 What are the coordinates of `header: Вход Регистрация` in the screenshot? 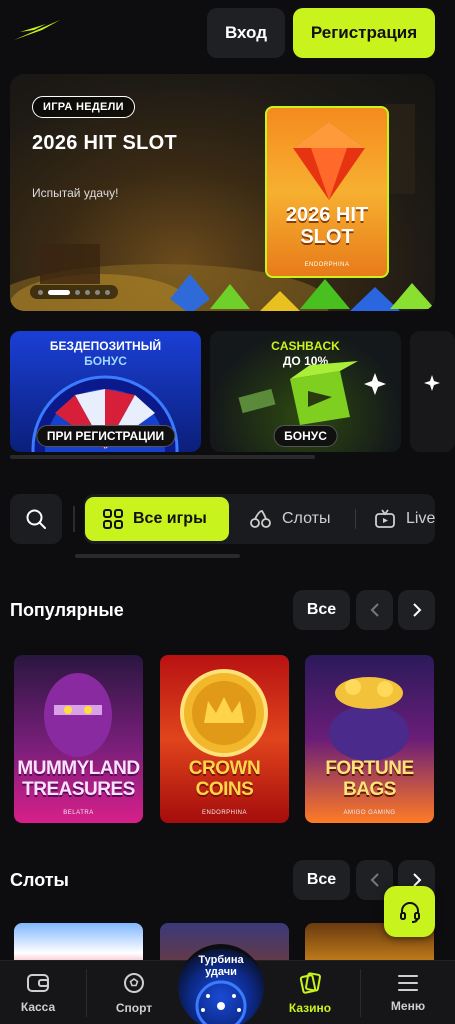 It's located at (227, 33).